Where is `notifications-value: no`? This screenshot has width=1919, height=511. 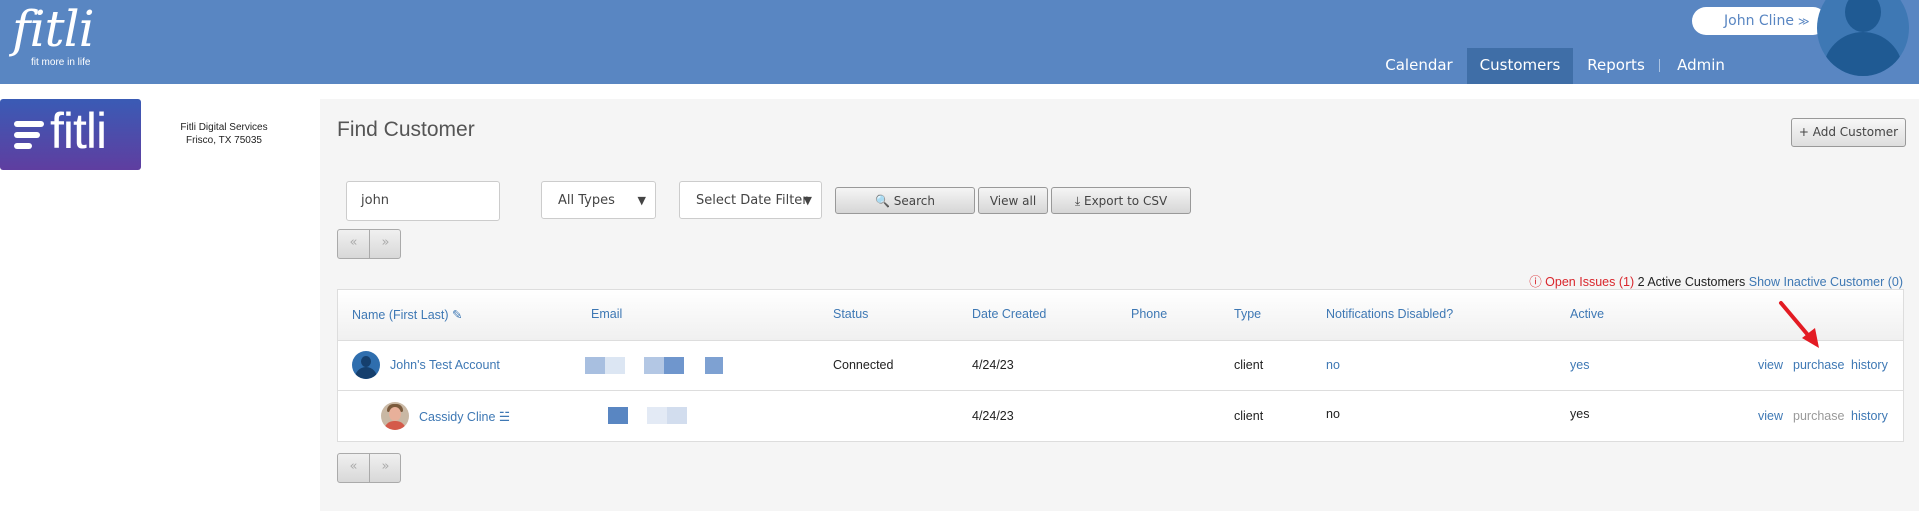 notifications-value: no is located at coordinates (1333, 414).